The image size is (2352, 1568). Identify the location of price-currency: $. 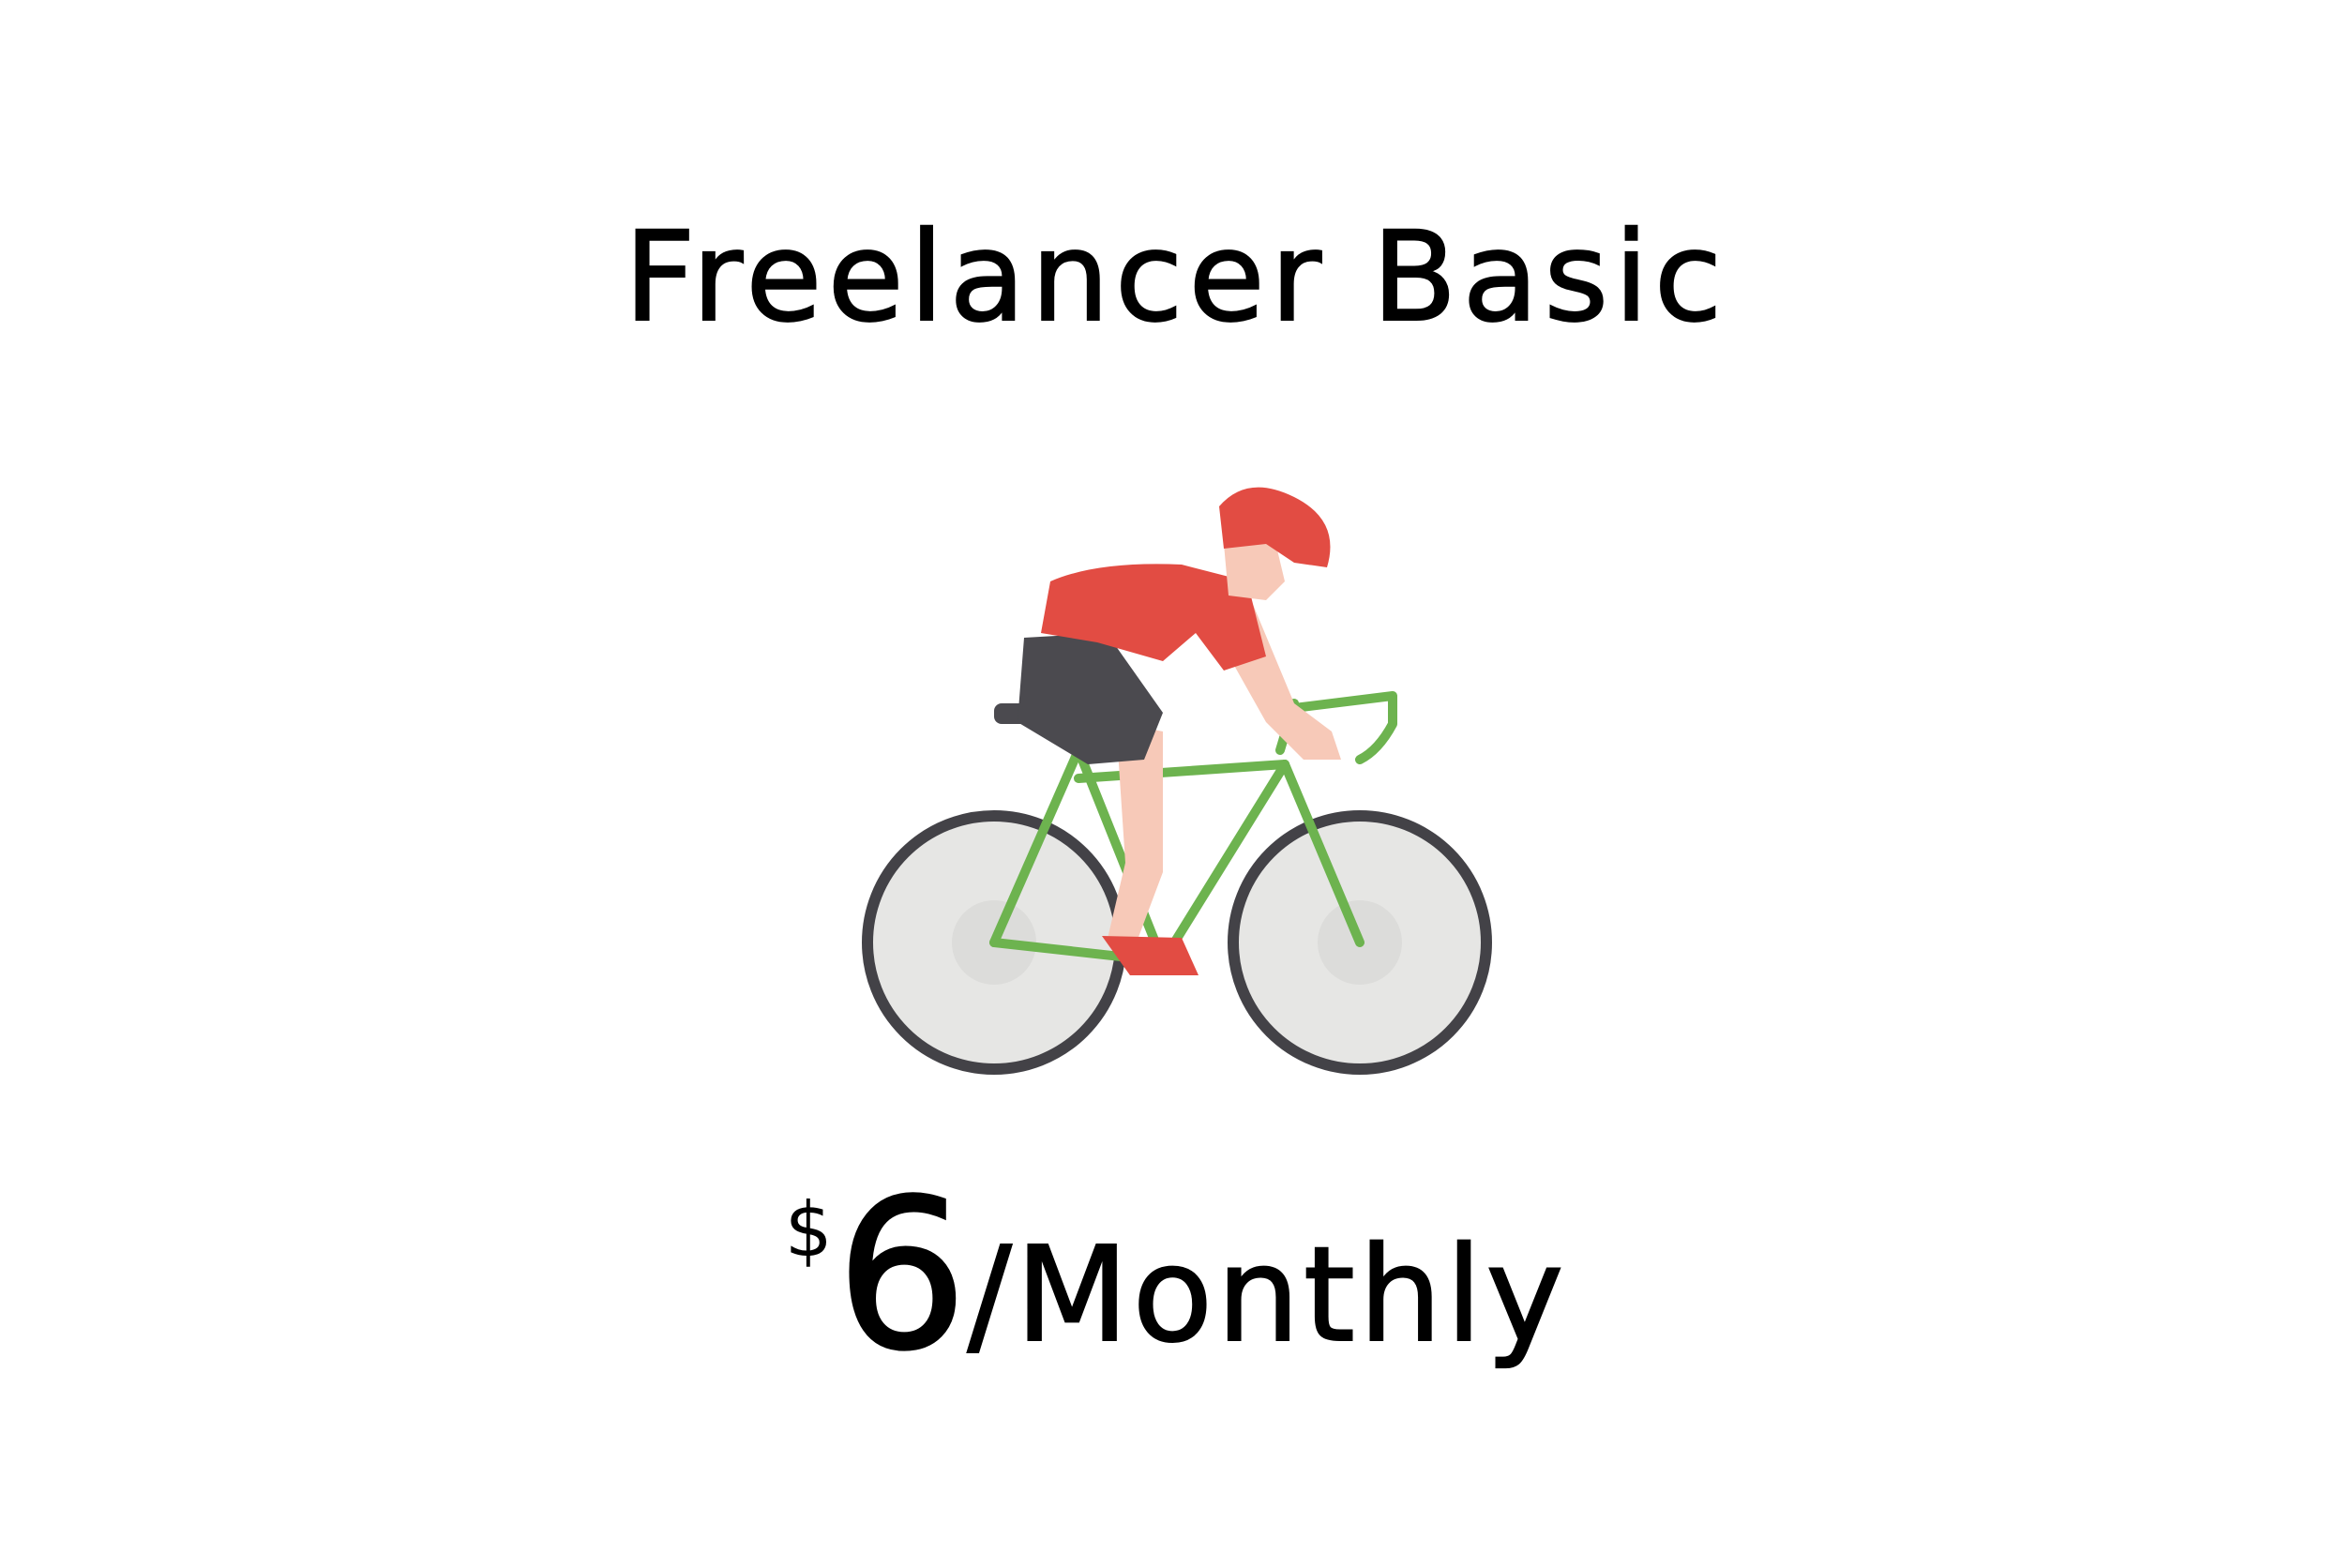
(808, 1230).